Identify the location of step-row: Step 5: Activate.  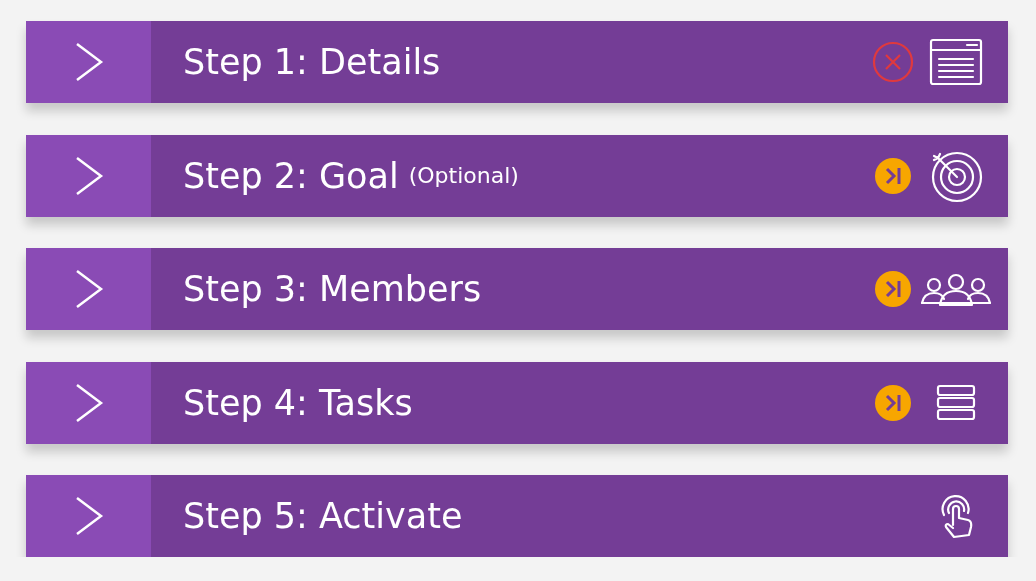
(517, 516).